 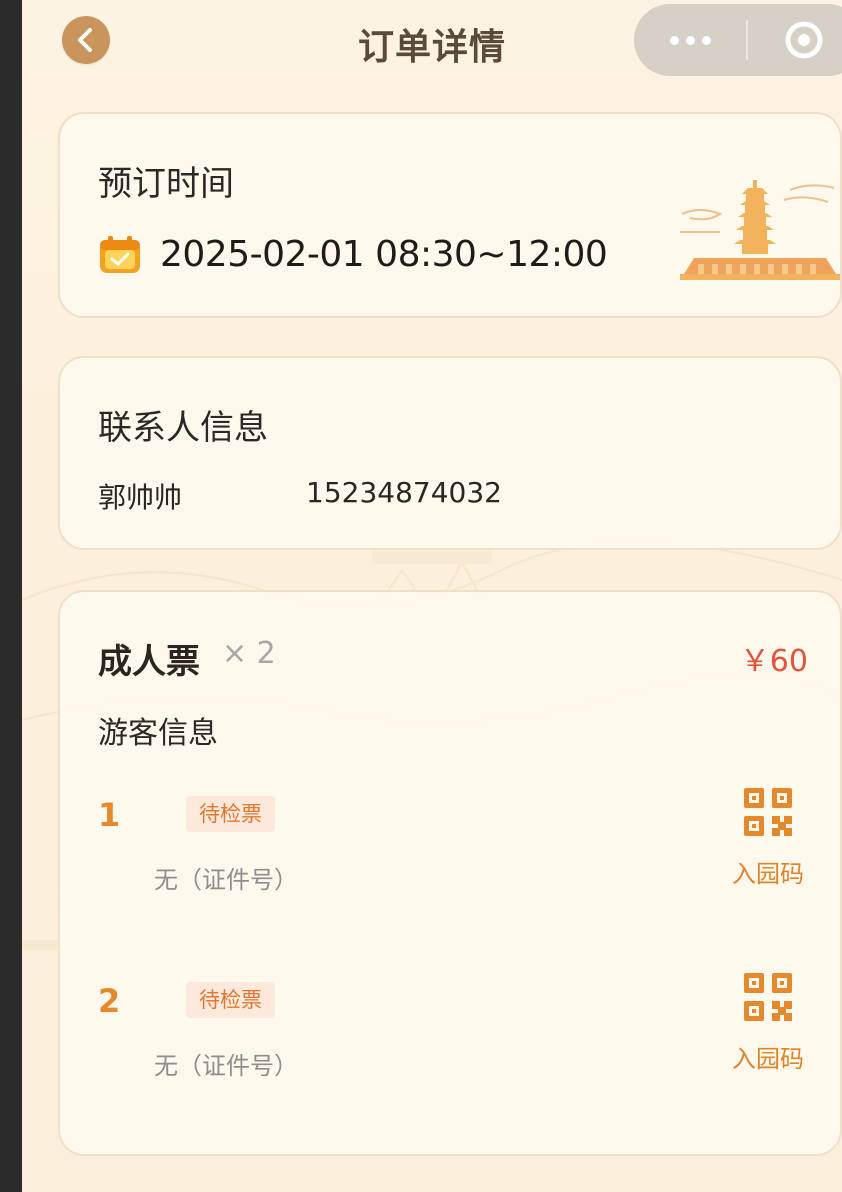 I want to click on target-circle-icon, so click(x=804, y=40).